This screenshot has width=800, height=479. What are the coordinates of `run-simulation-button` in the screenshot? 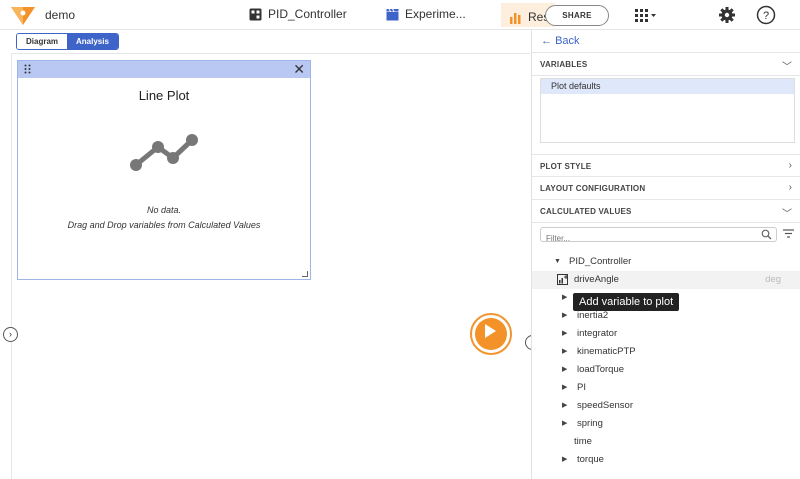 It's located at (491, 334).